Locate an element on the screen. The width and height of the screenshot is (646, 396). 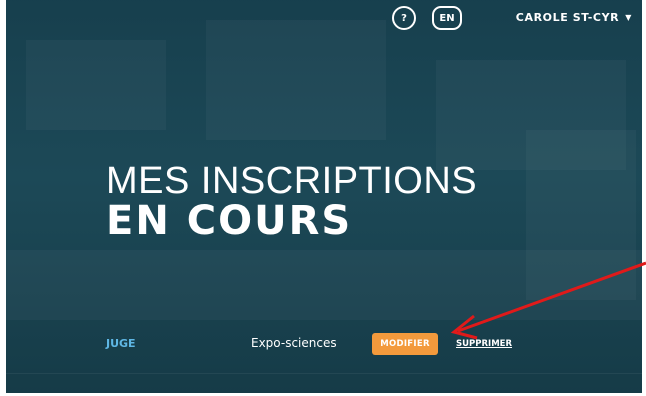
modify-button: MODIFIER is located at coordinates (405, 344).